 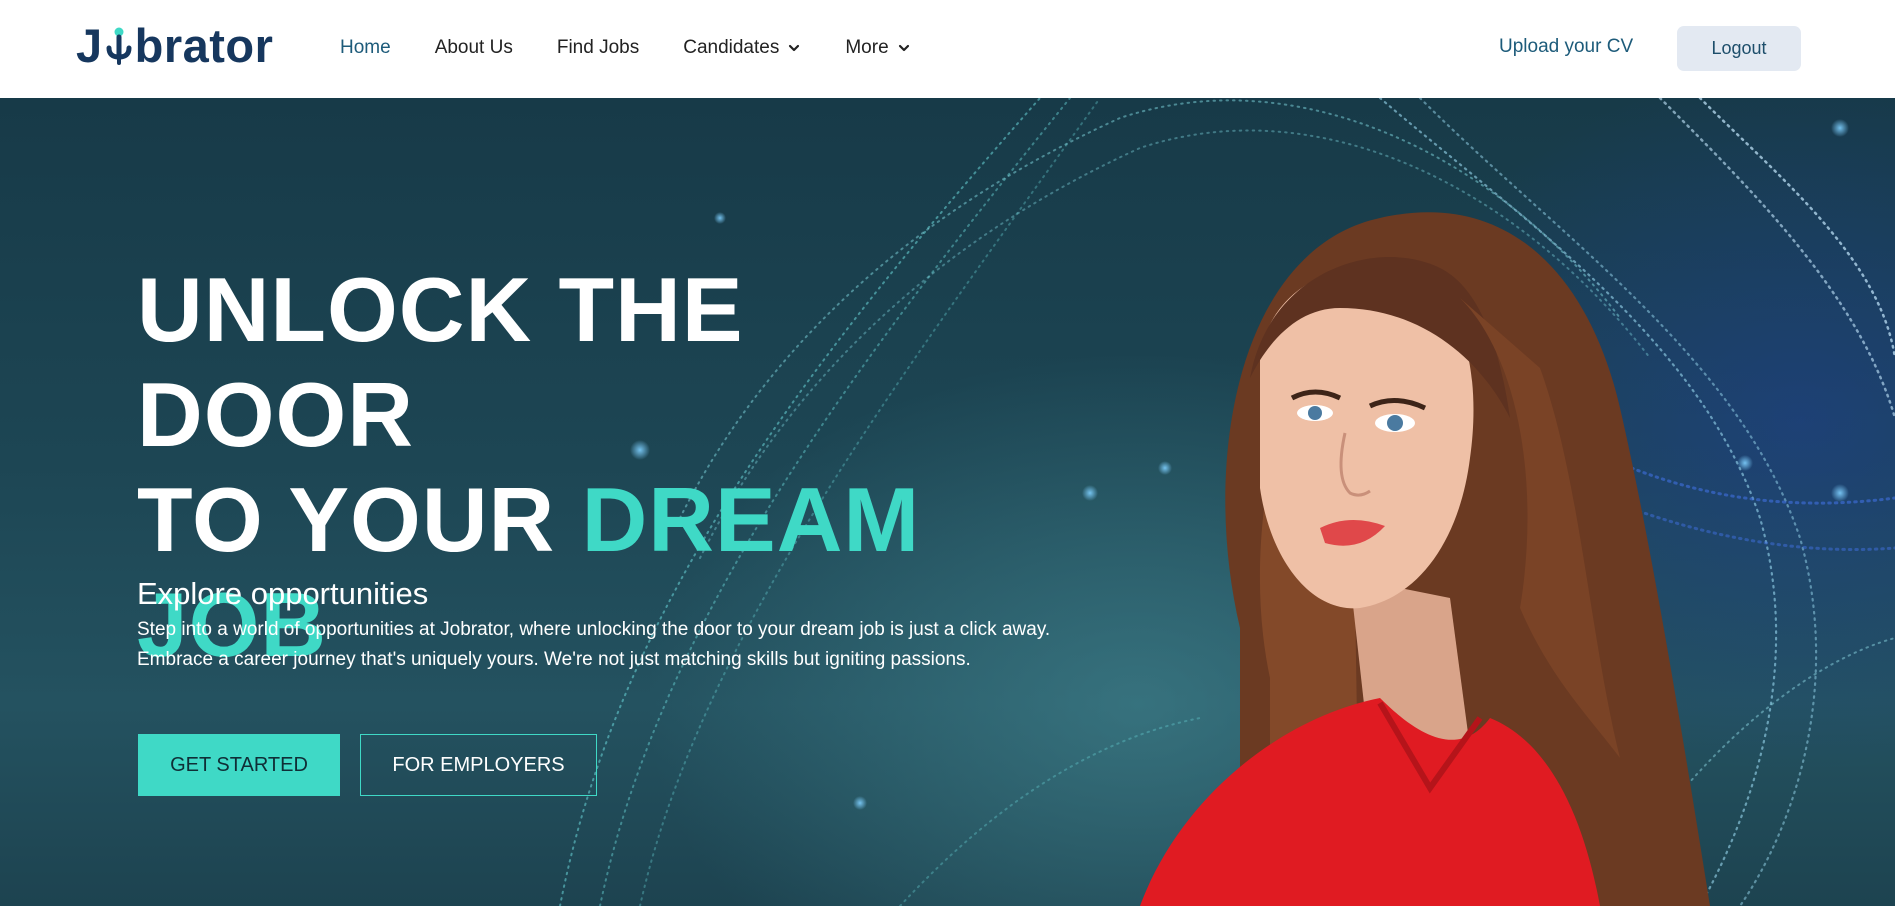 I want to click on nav-about-us-label: About Us, so click(x=473, y=47).